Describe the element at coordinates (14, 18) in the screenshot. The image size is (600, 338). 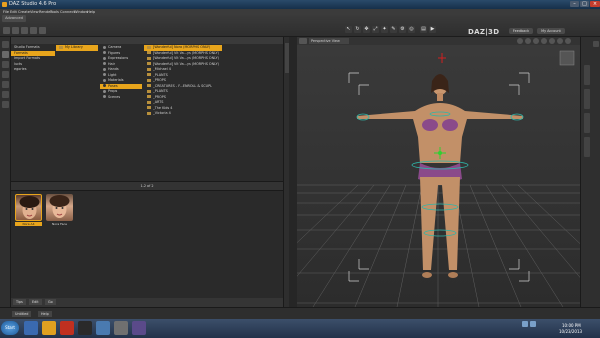
I see `tab-advanced: Advanced` at that location.